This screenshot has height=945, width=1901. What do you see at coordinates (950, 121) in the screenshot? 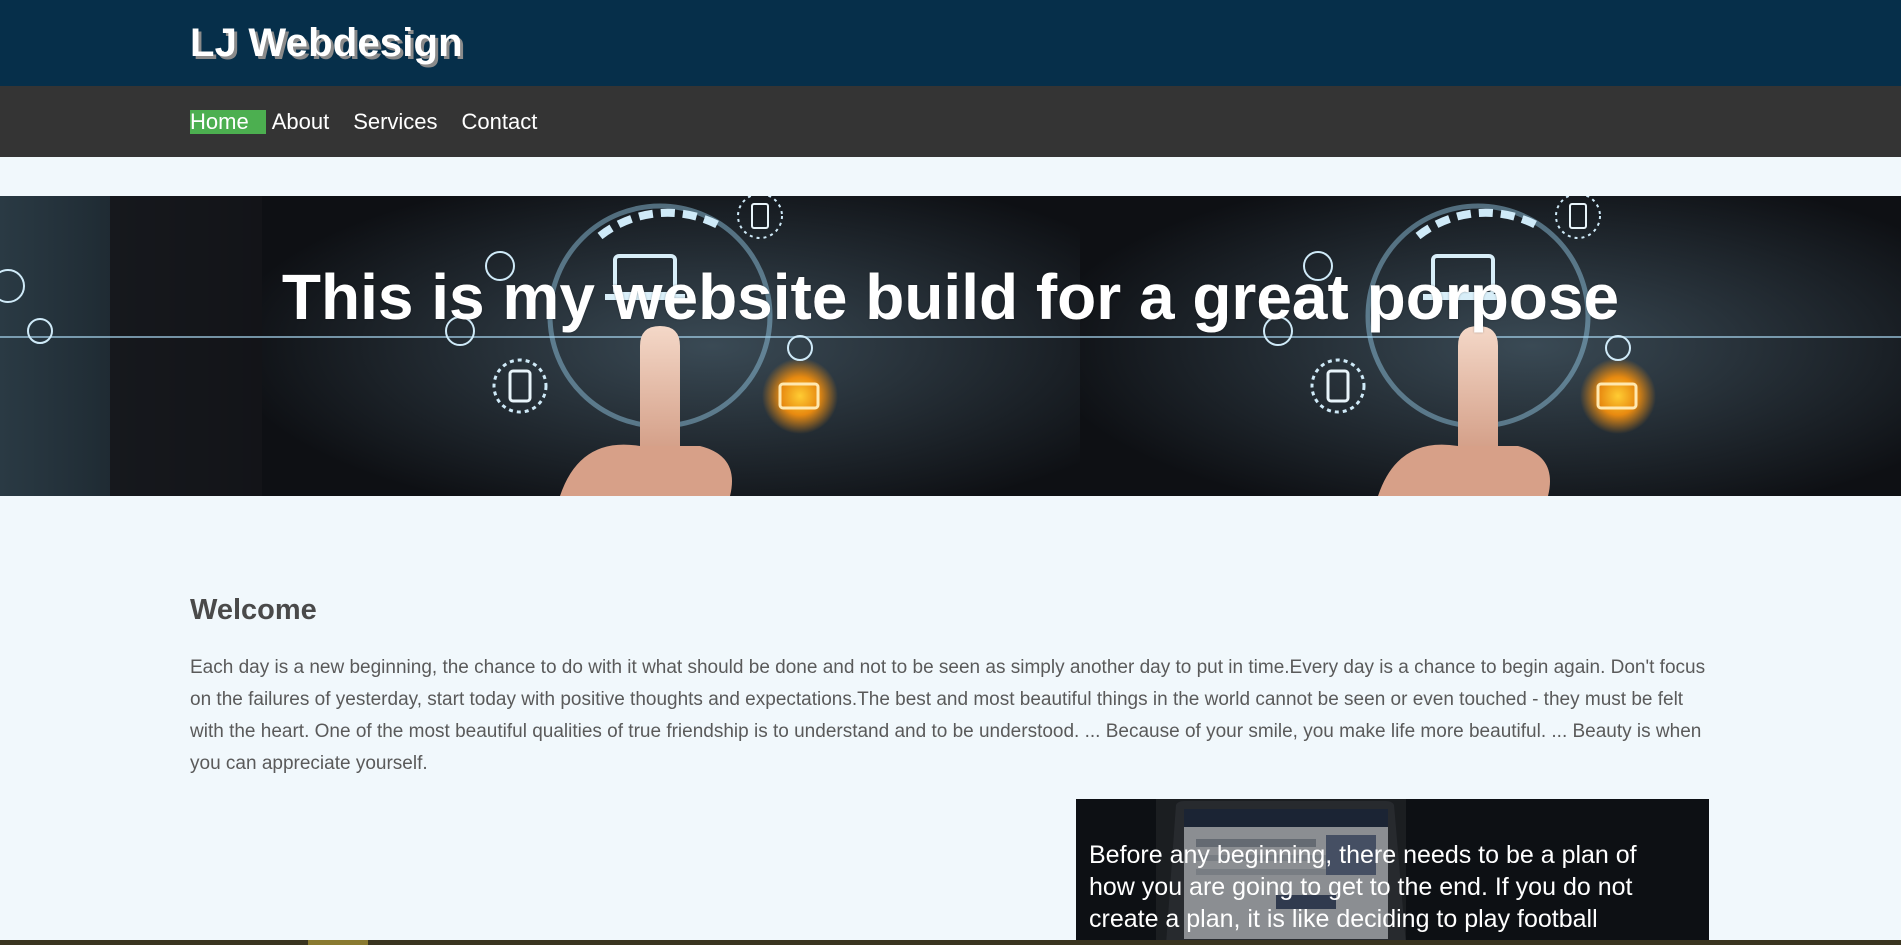
I see `main-nav: Home About Services Contact` at bounding box center [950, 121].